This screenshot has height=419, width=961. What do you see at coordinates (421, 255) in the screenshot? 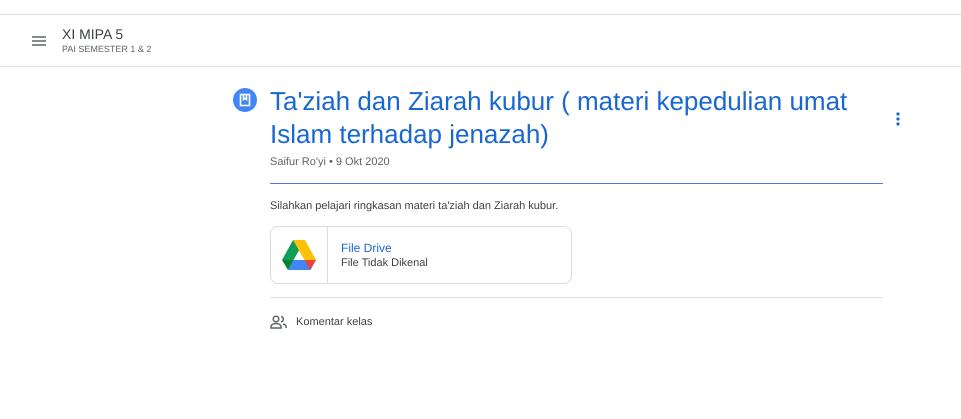
I see `attachment-card: File Drive File Tidak Dikenal` at bounding box center [421, 255].